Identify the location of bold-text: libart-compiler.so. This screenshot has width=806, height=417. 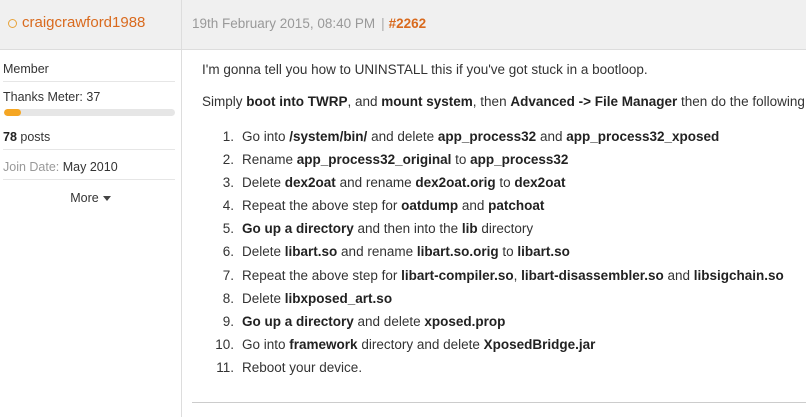
(457, 275).